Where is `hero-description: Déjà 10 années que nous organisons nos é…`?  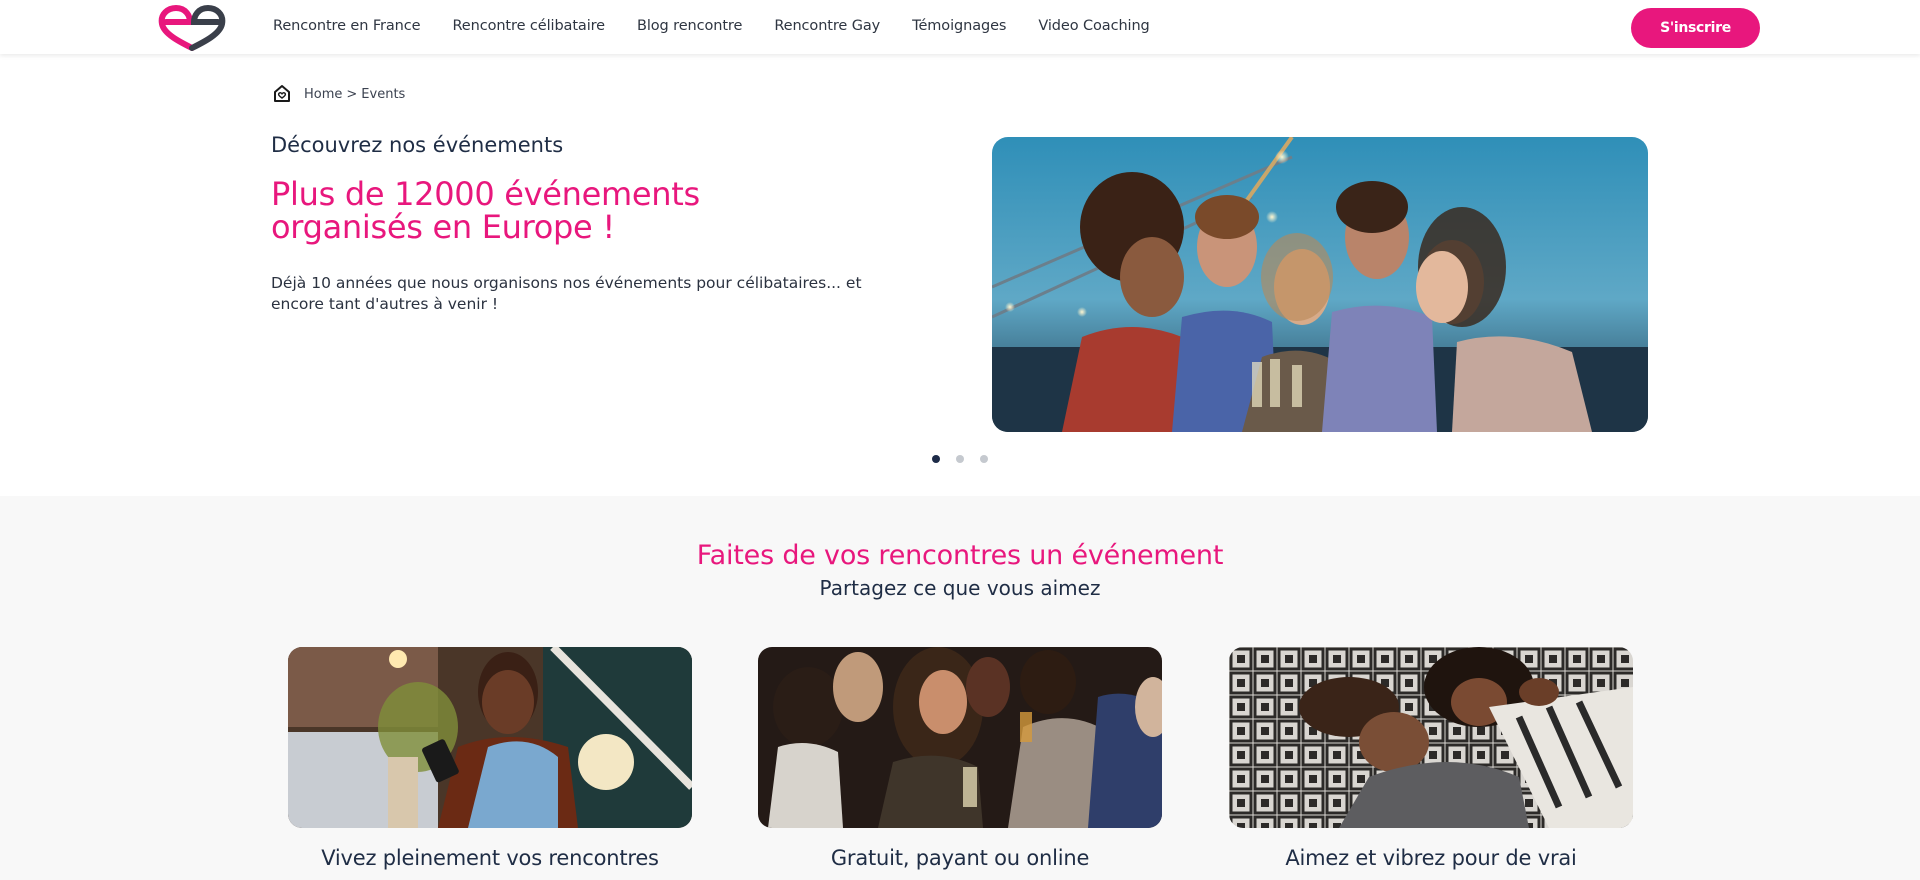 hero-description: Déjà 10 années que nous organisons nos é… is located at coordinates (566, 293).